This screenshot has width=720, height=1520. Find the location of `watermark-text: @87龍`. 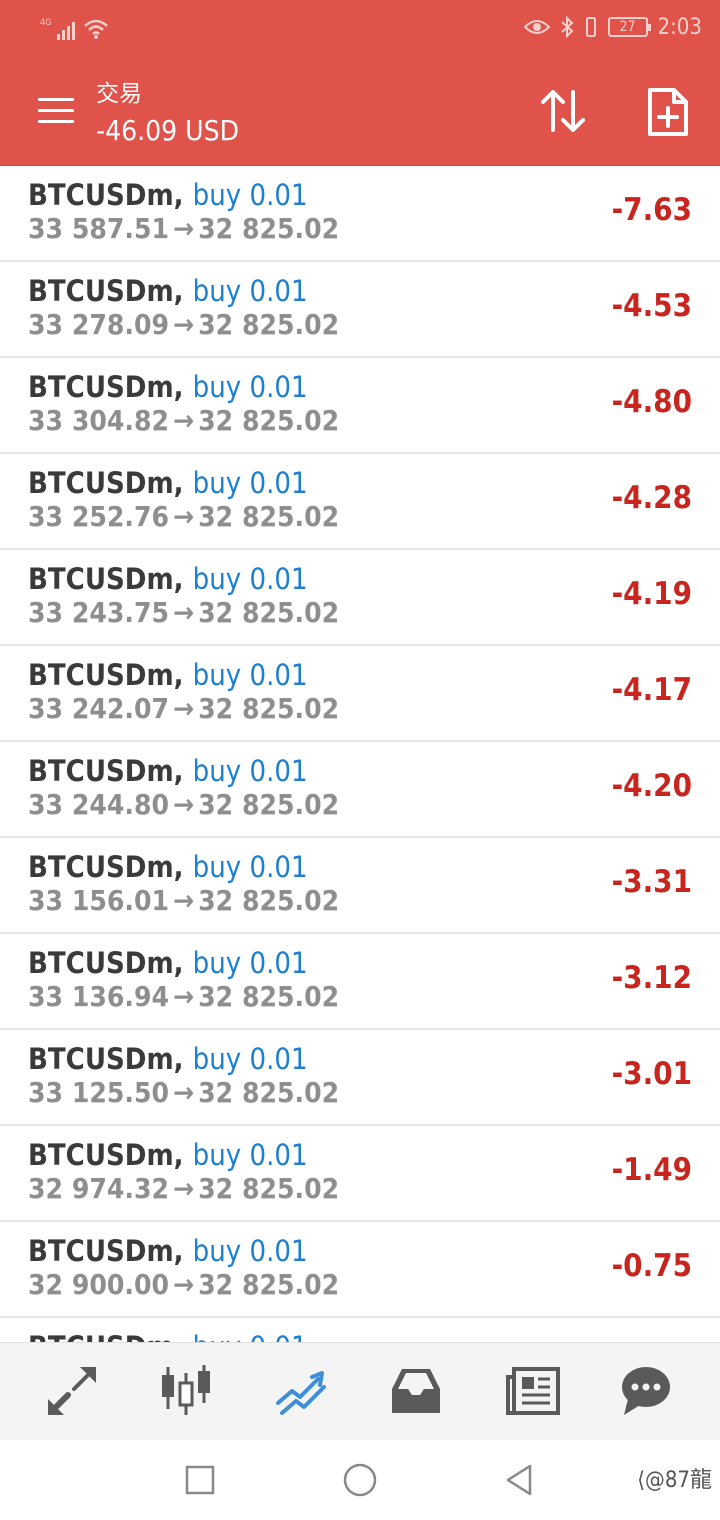

watermark-text: @87龍 is located at coordinates (678, 1480).